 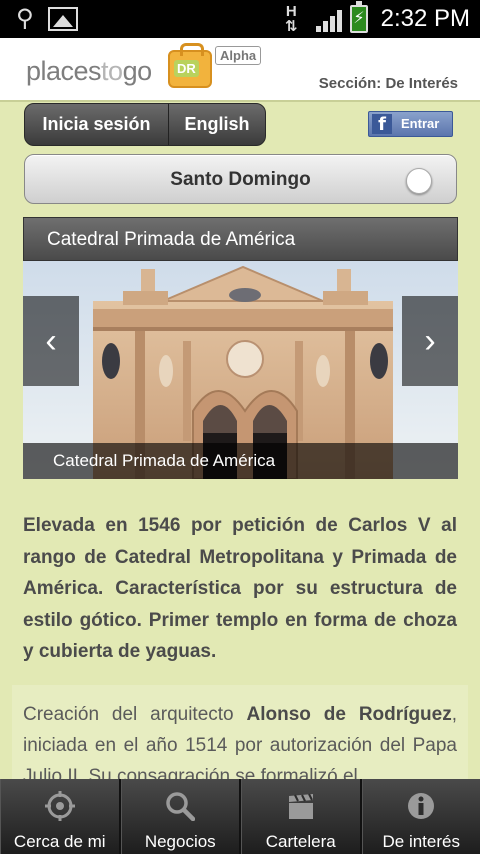 What do you see at coordinates (421, 841) in the screenshot?
I see `nav-label: De interés` at bounding box center [421, 841].